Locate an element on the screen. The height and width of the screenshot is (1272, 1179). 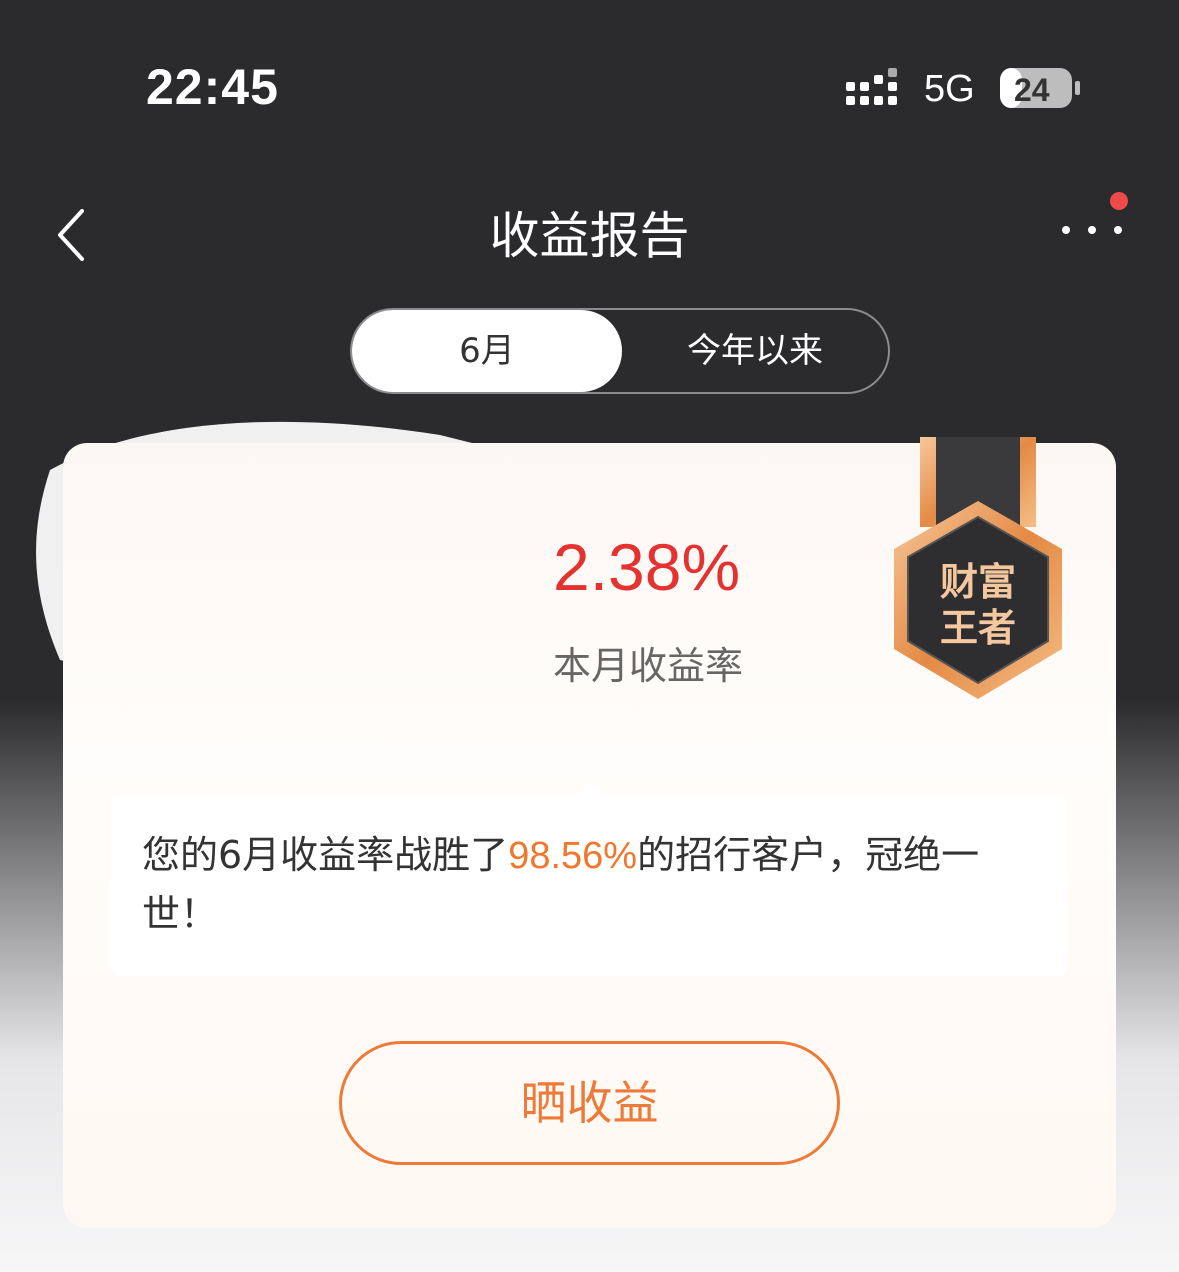
beat-percentage: 98.56% is located at coordinates (573, 856).